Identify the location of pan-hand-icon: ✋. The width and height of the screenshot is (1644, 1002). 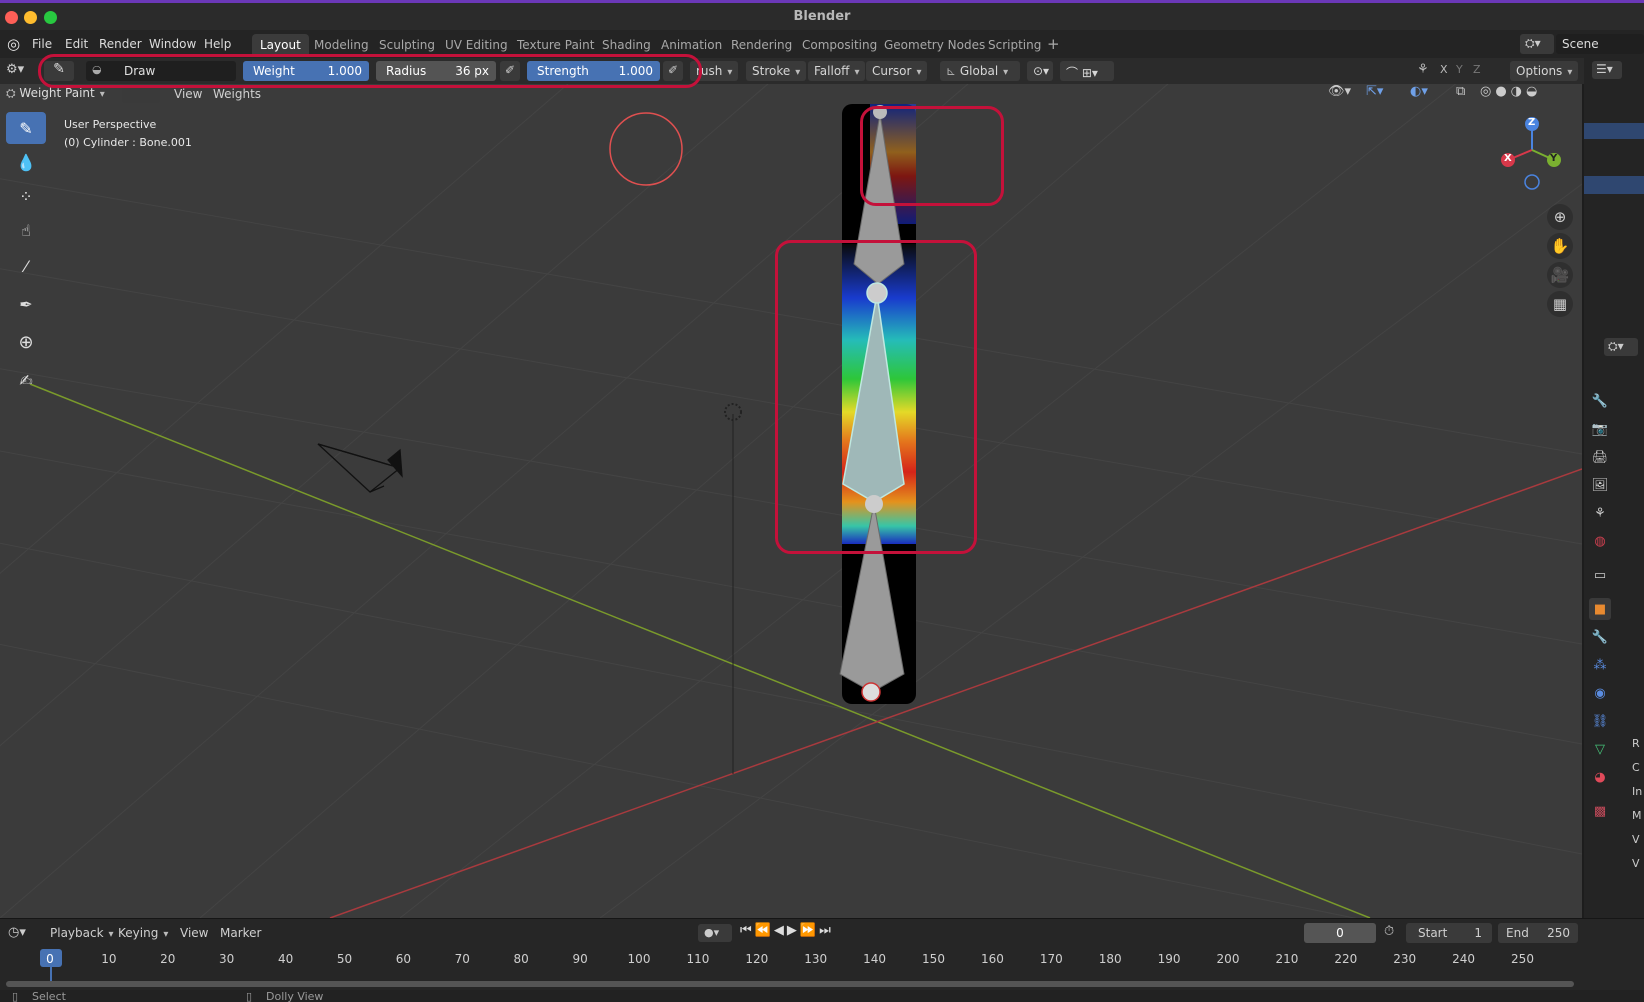
(1560, 246).